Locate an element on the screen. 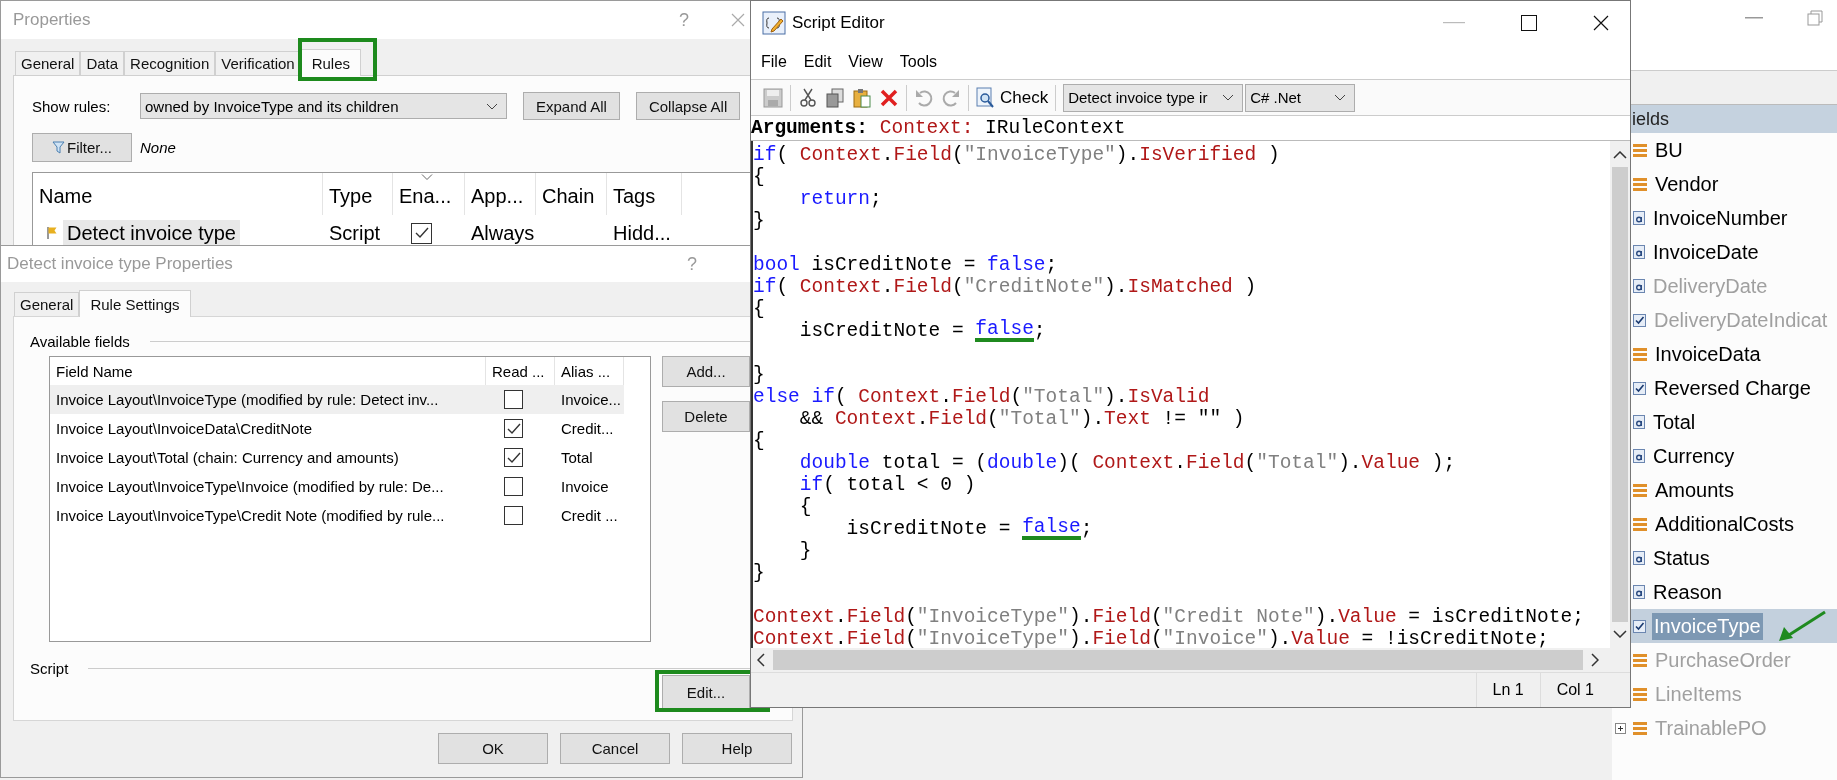 The image size is (1837, 780). vertical-scrollbar is located at coordinates (1620, 395).